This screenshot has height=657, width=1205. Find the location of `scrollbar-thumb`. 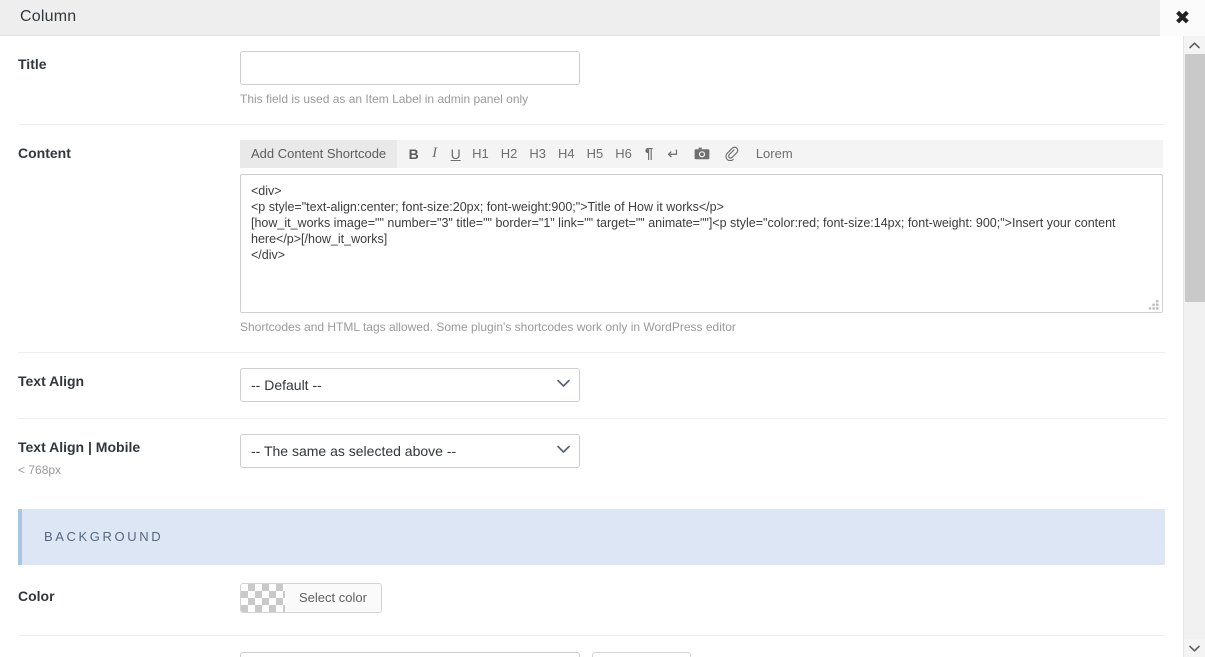

scrollbar-thumb is located at coordinates (1195, 178).